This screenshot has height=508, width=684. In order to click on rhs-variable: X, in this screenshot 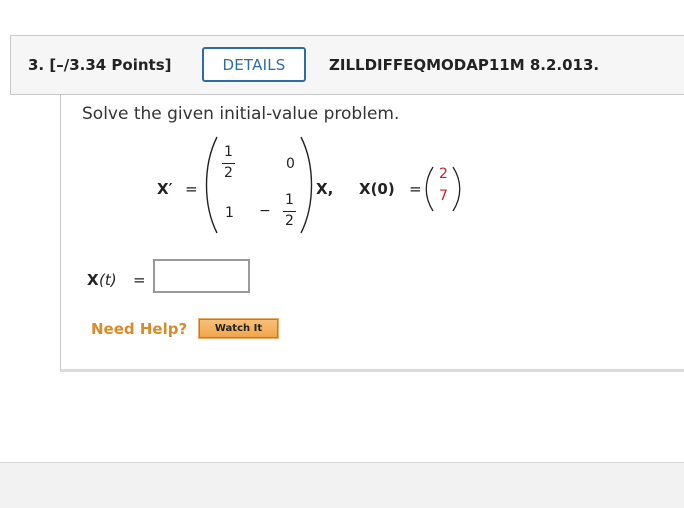, I will do `click(325, 189)`.